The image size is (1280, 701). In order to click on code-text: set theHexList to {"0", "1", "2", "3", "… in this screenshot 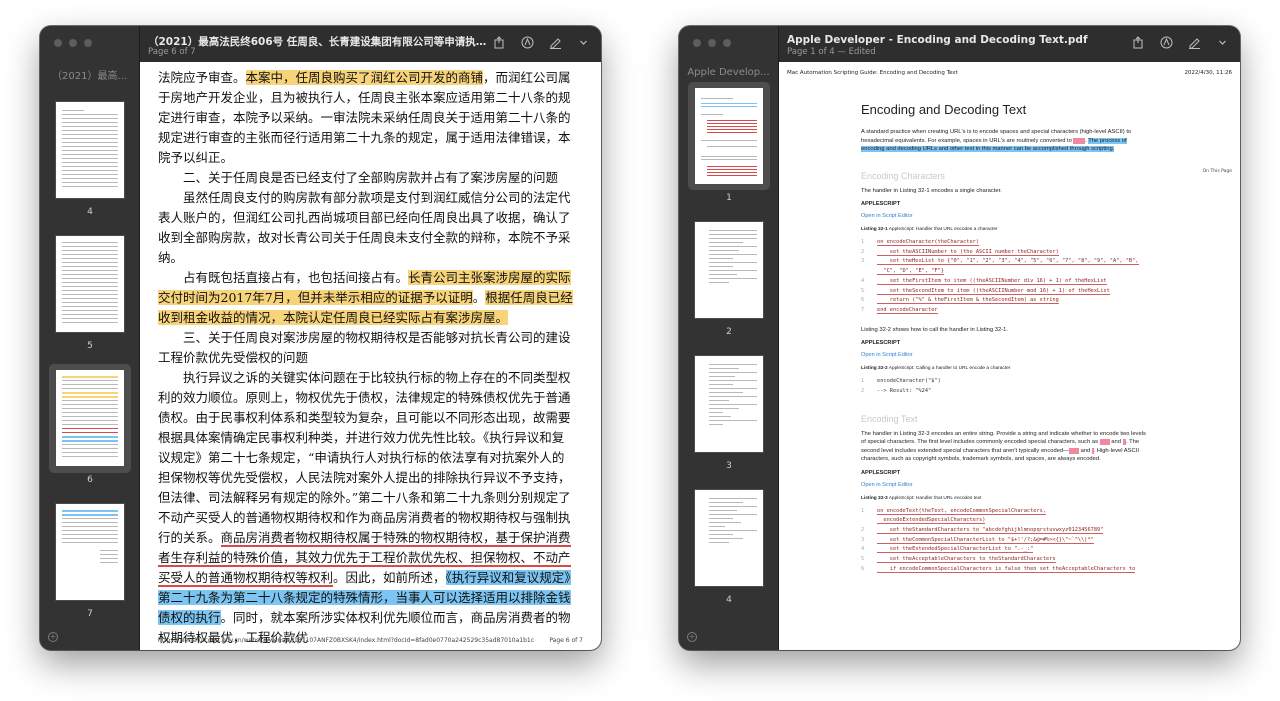, I will do `click(1008, 262)`.